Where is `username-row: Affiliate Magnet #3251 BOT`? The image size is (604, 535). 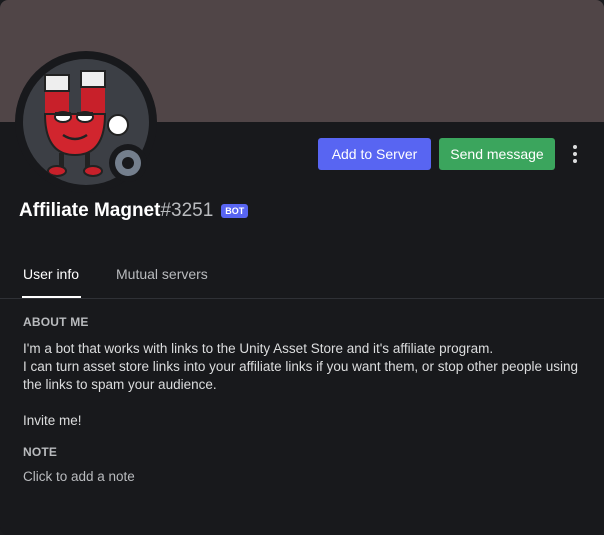 username-row: Affiliate Magnet #3251 BOT is located at coordinates (134, 211).